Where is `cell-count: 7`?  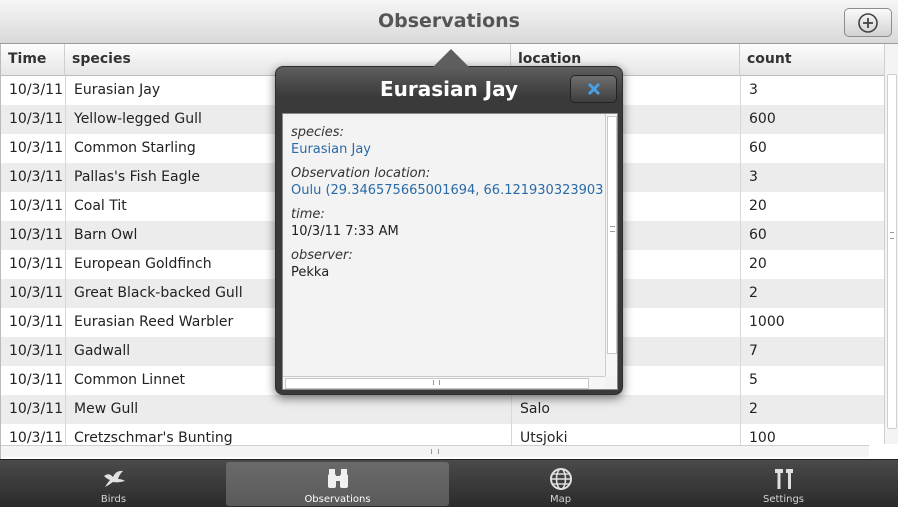 cell-count: 7 is located at coordinates (812, 351).